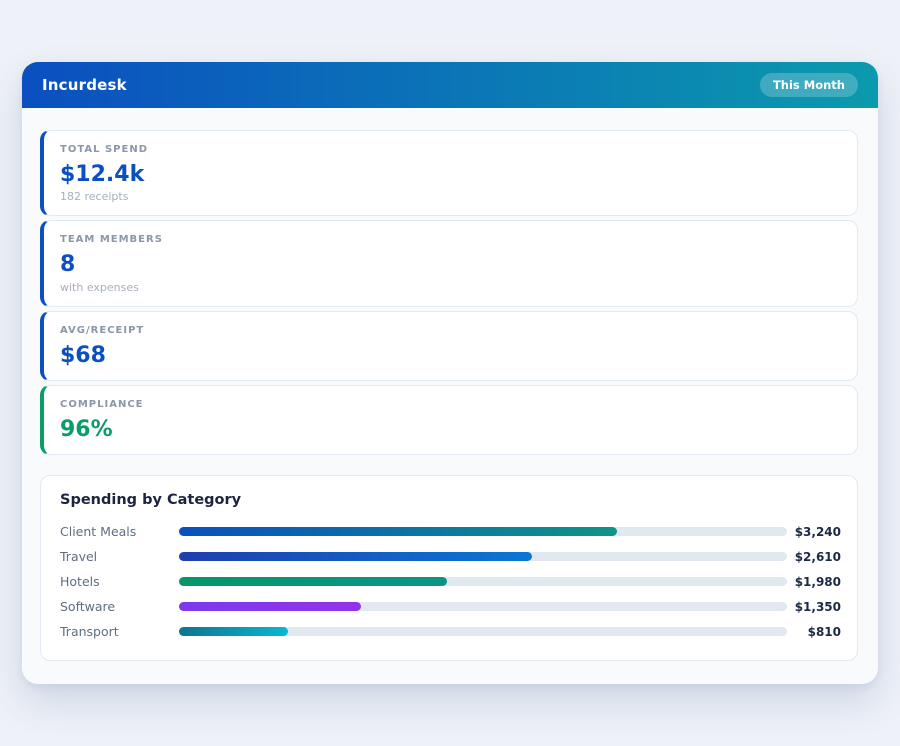  Describe the element at coordinates (86, 429) in the screenshot. I see `stat-value: 96%` at that location.